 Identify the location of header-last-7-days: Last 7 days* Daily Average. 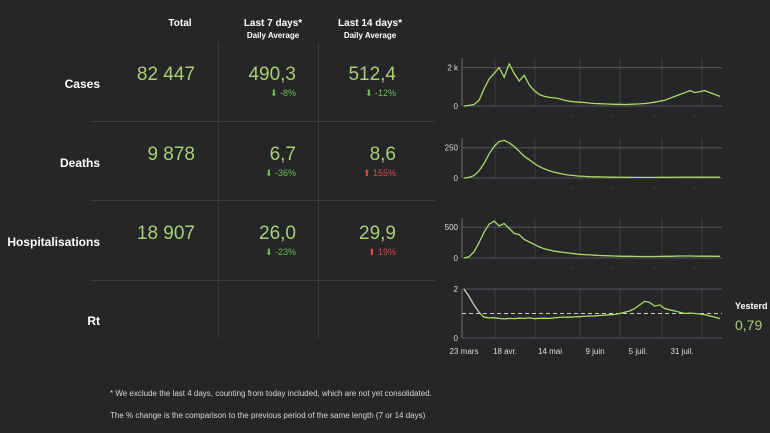
(273, 29).